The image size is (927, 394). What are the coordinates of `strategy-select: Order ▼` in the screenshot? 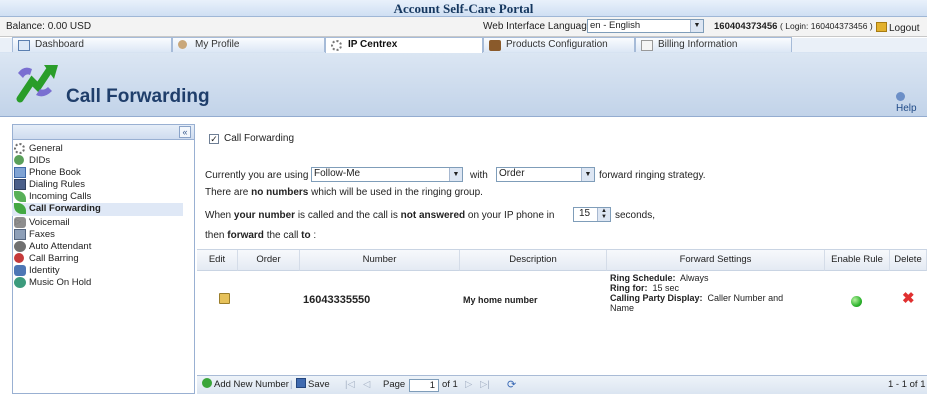 It's located at (545, 174).